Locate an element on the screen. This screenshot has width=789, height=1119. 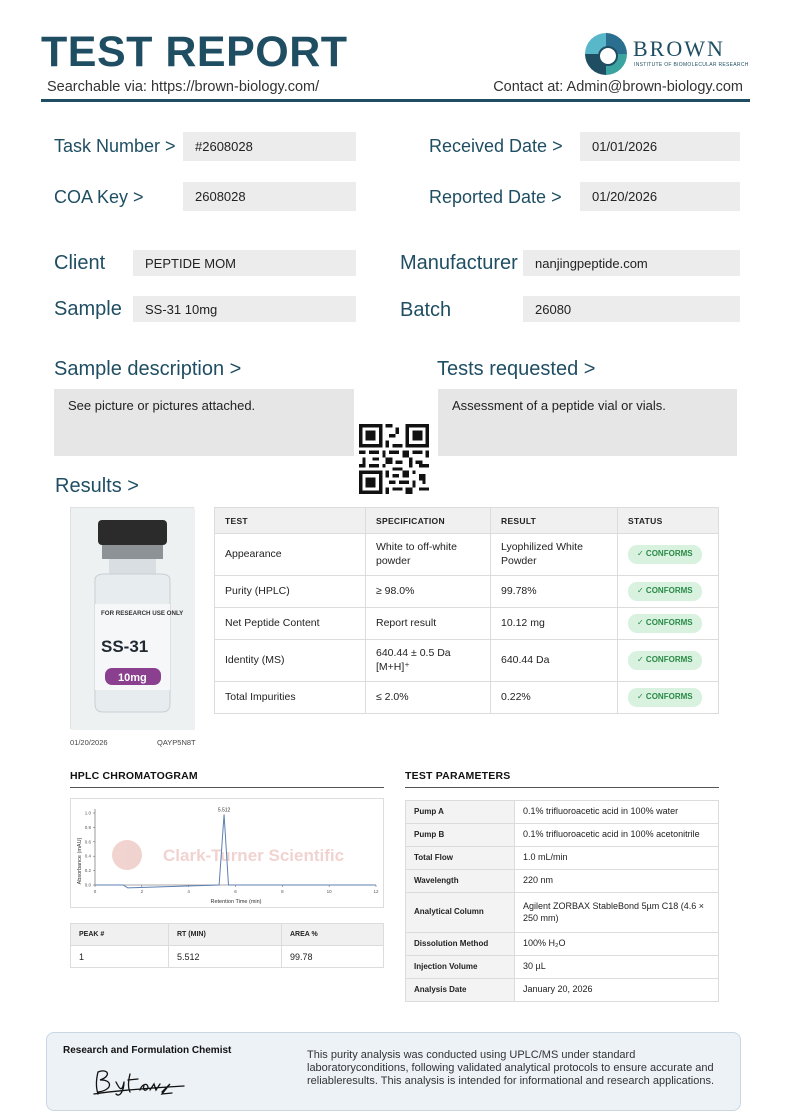
table-row: Analysis Date January 20, 2026 is located at coordinates (562, 990).